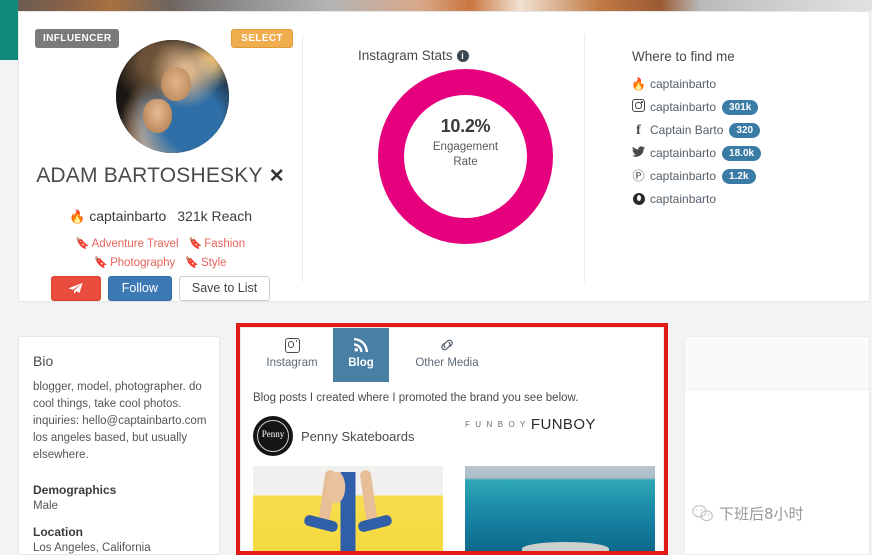 Image resolution: width=872 pixels, height=555 pixels. I want to click on follower-count-badge: 18.0k, so click(742, 154).